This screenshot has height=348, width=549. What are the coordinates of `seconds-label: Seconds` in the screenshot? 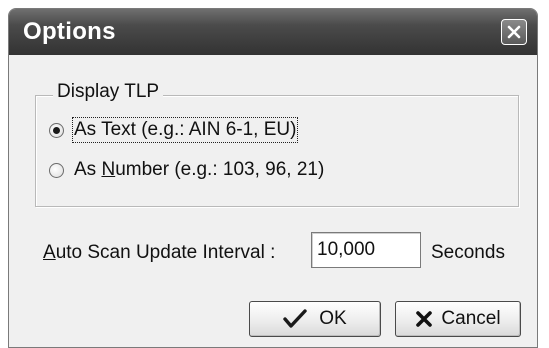 It's located at (468, 252).